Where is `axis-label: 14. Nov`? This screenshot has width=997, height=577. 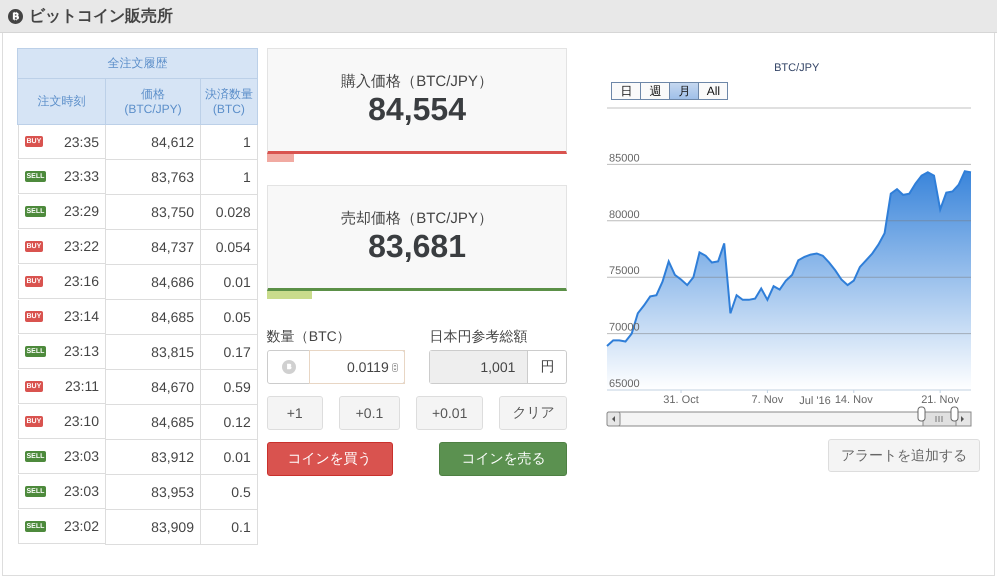 axis-label: 14. Nov is located at coordinates (854, 400).